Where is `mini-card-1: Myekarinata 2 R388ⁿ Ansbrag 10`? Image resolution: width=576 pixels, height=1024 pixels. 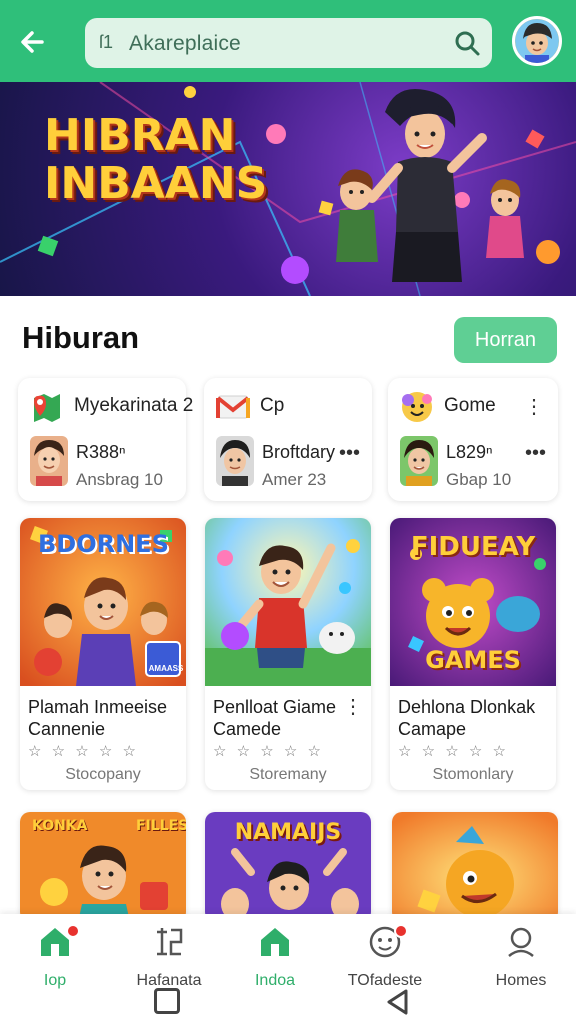 mini-card-1: Myekarinata 2 R388ⁿ Ansbrag 10 is located at coordinates (105, 439).